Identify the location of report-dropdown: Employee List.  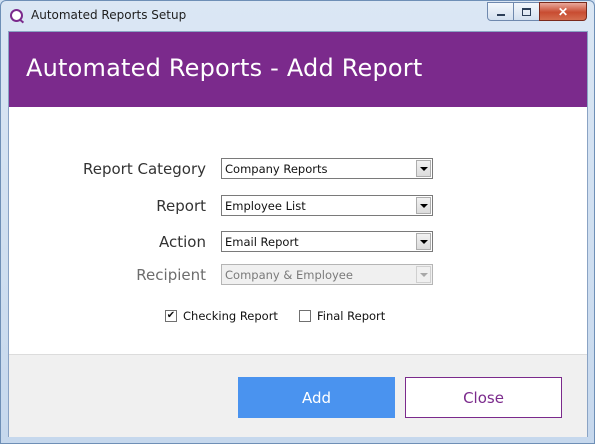
(327, 205).